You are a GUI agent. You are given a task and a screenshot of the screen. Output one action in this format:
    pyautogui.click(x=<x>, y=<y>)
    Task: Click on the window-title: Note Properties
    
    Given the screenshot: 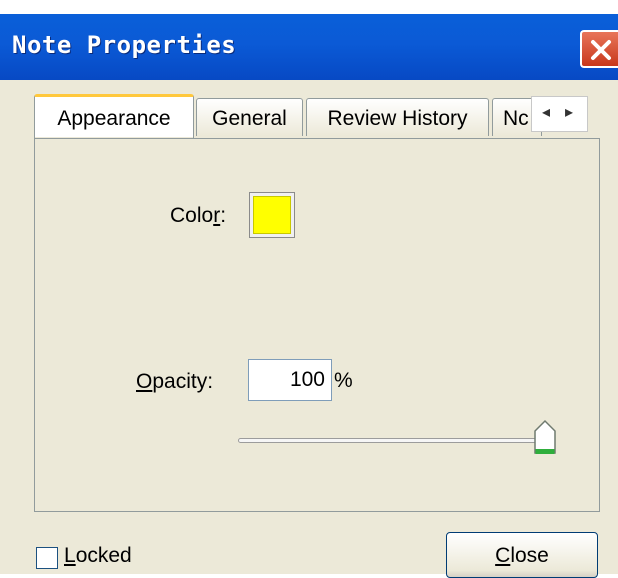 What is the action you would take?
    pyautogui.click(x=124, y=45)
    